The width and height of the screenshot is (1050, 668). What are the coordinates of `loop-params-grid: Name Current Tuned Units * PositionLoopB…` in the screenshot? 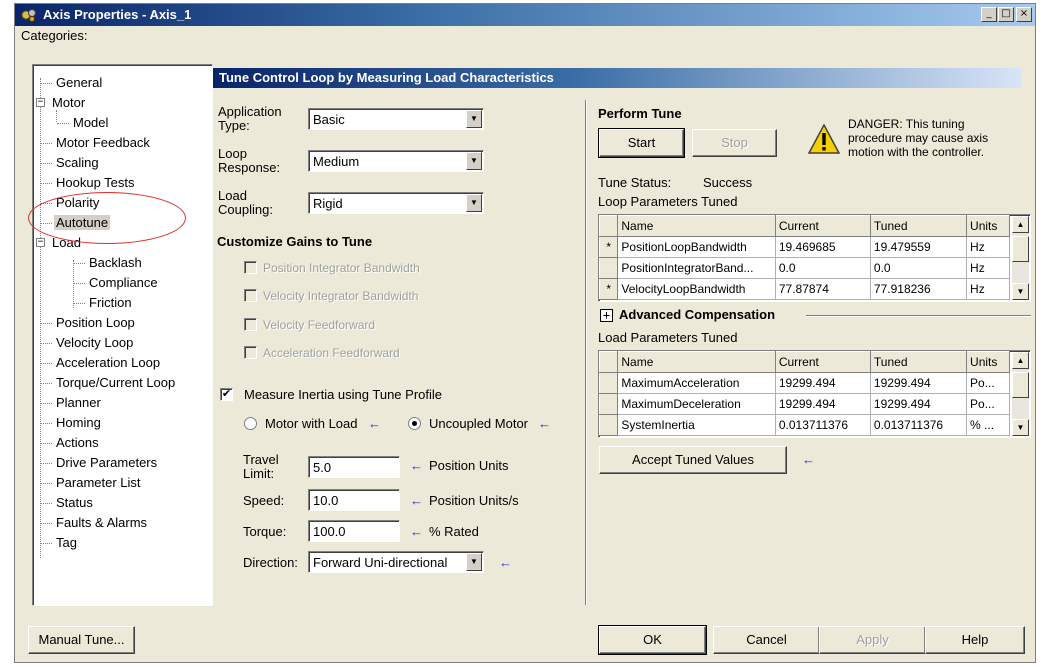 It's located at (814, 258).